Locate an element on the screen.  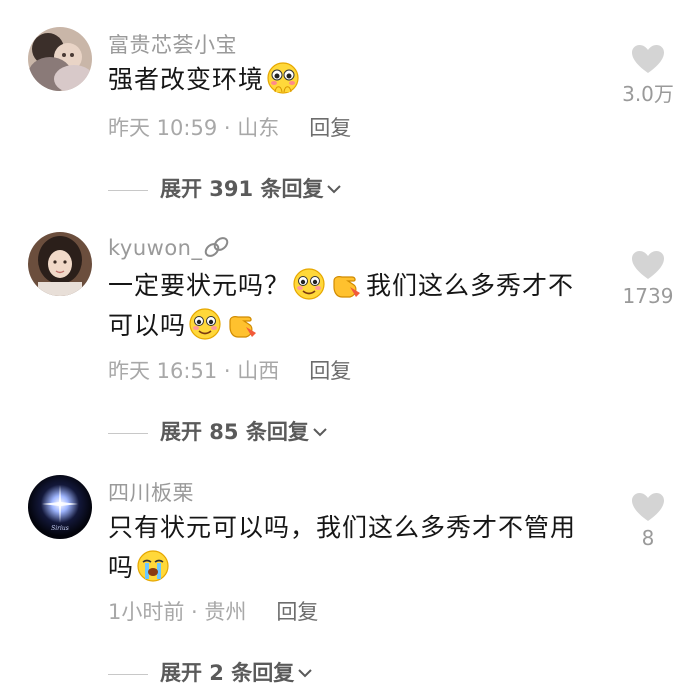
like-button: 3.0万 is located at coordinates (648, 75).